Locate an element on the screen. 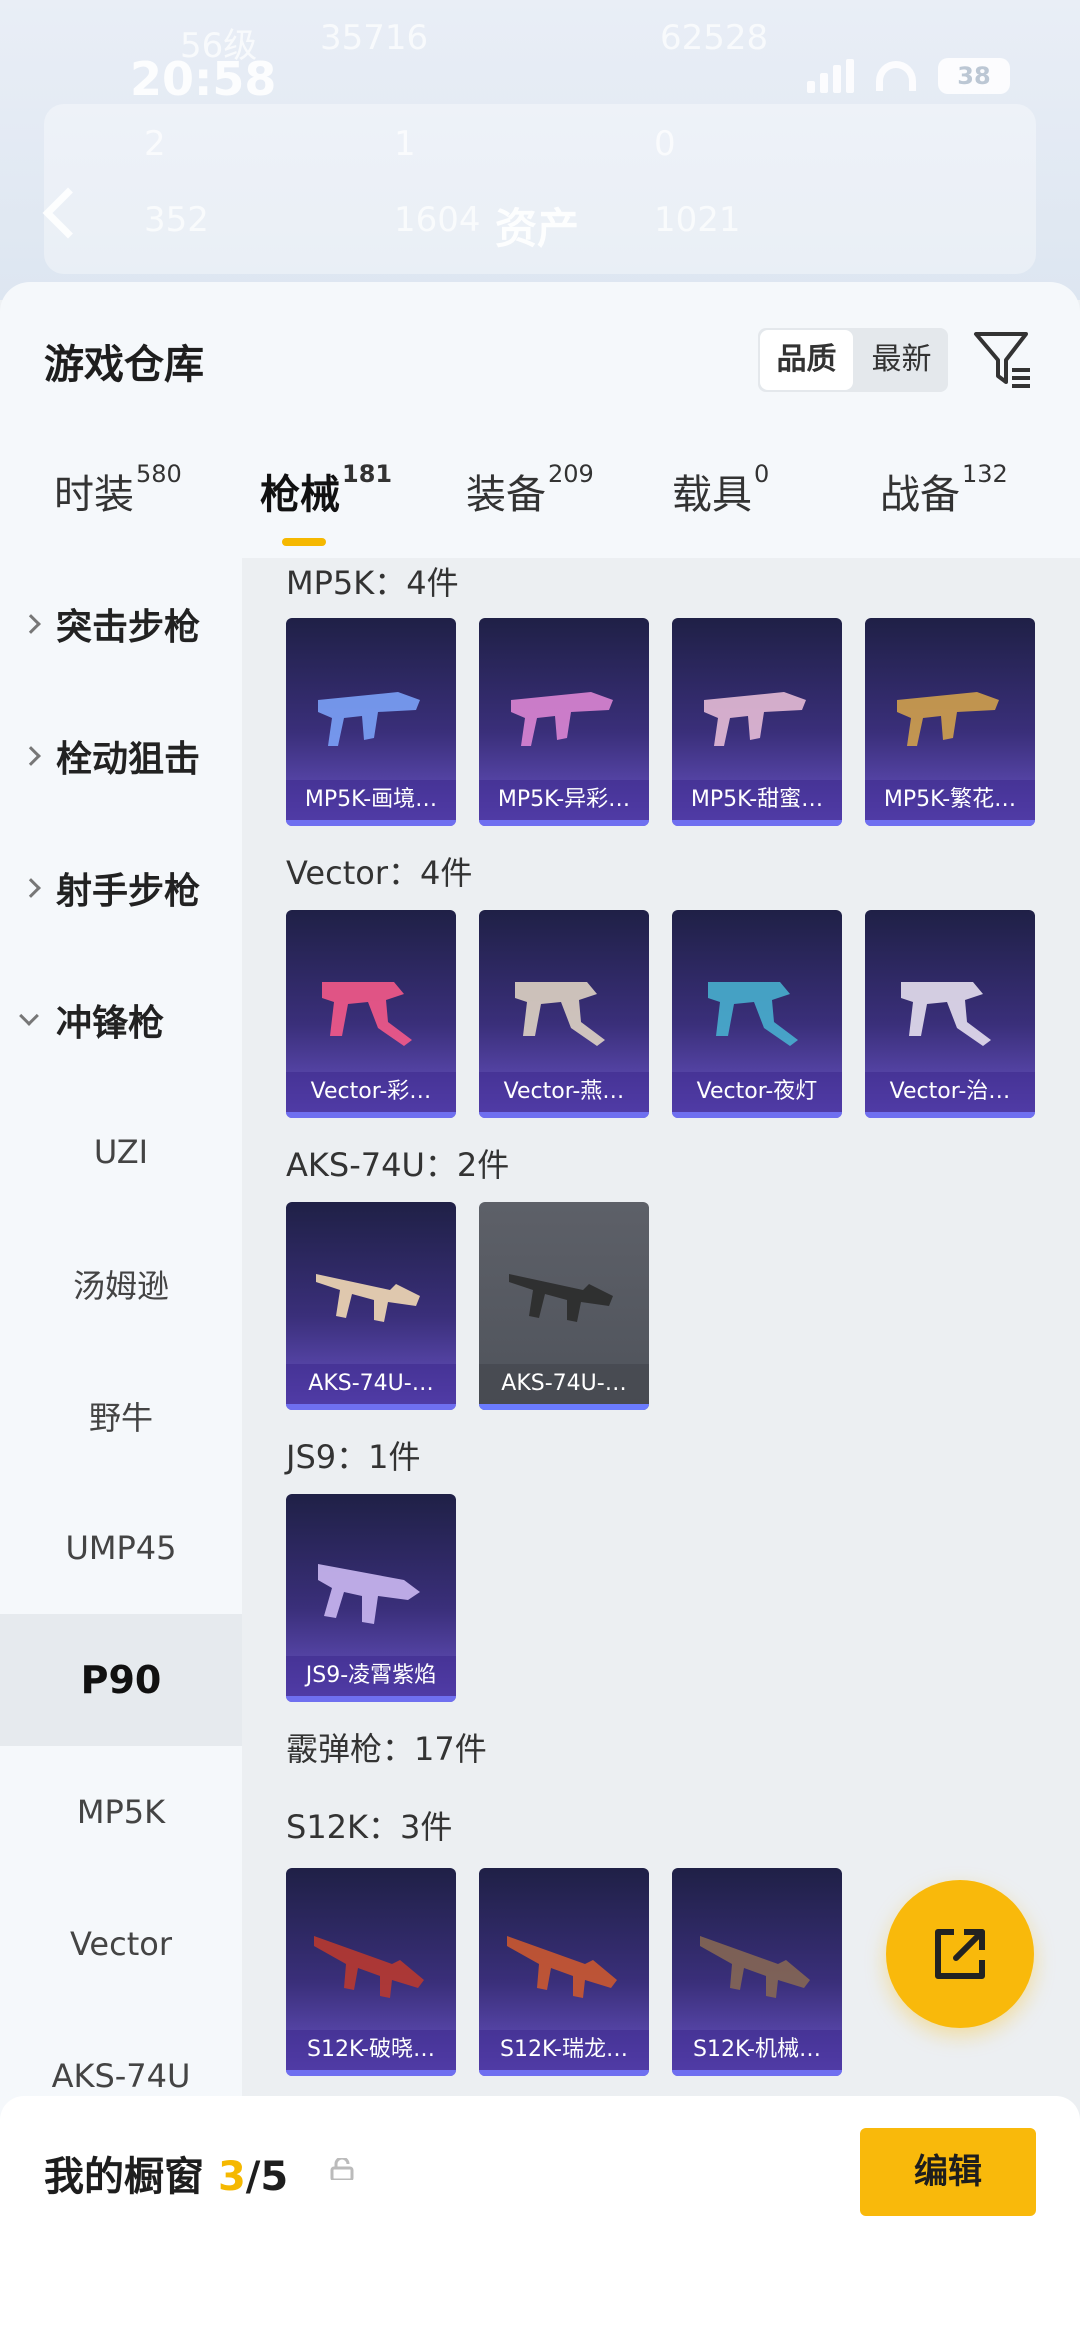 This screenshot has width=1080, height=2341. nav-label: 栓动狙击 is located at coordinates (128, 759).